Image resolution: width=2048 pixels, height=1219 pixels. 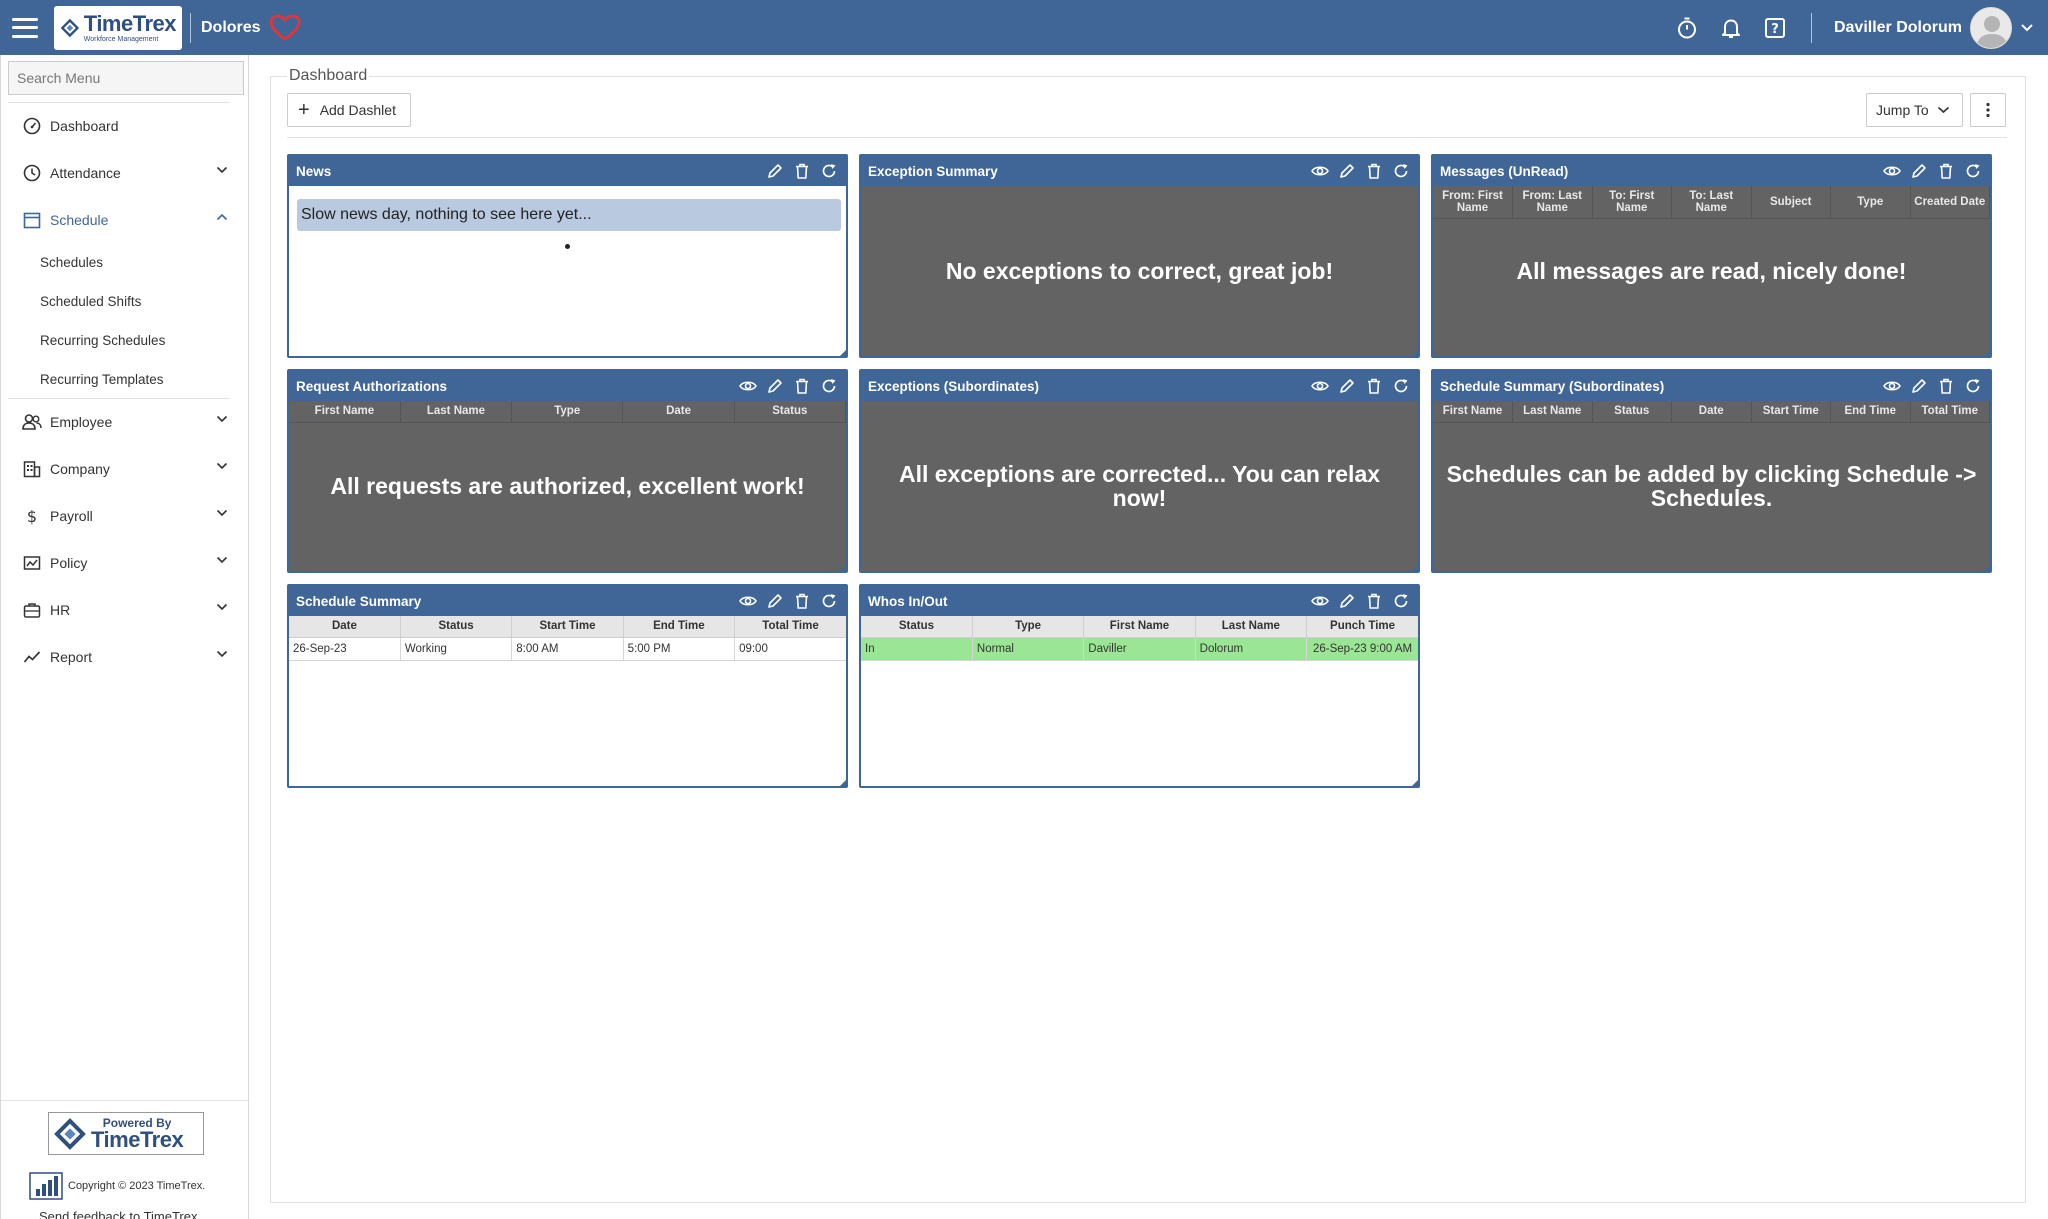 I want to click on column-header: End Time, so click(x=679, y=627).